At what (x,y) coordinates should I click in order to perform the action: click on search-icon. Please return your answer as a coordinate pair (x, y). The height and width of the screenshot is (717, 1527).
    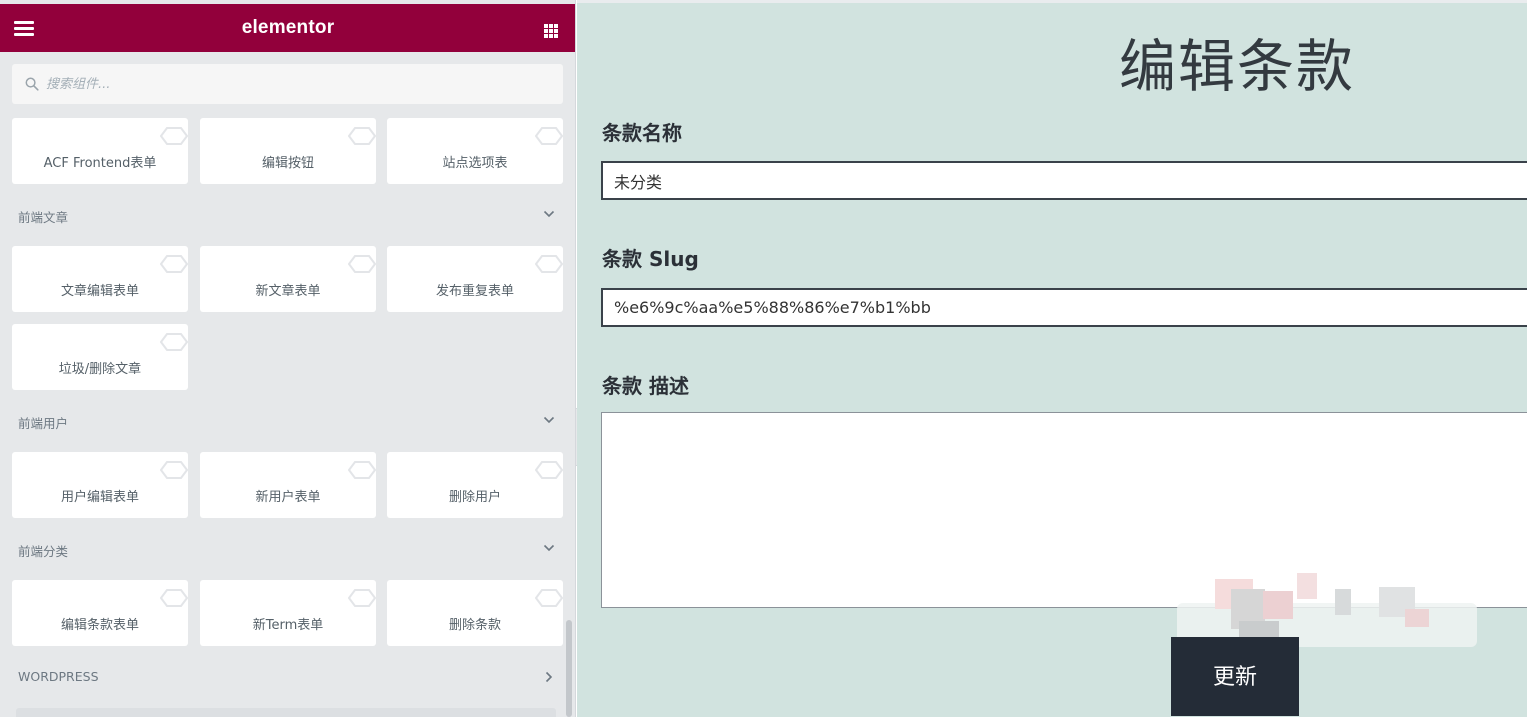
    Looking at the image, I should click on (32, 84).